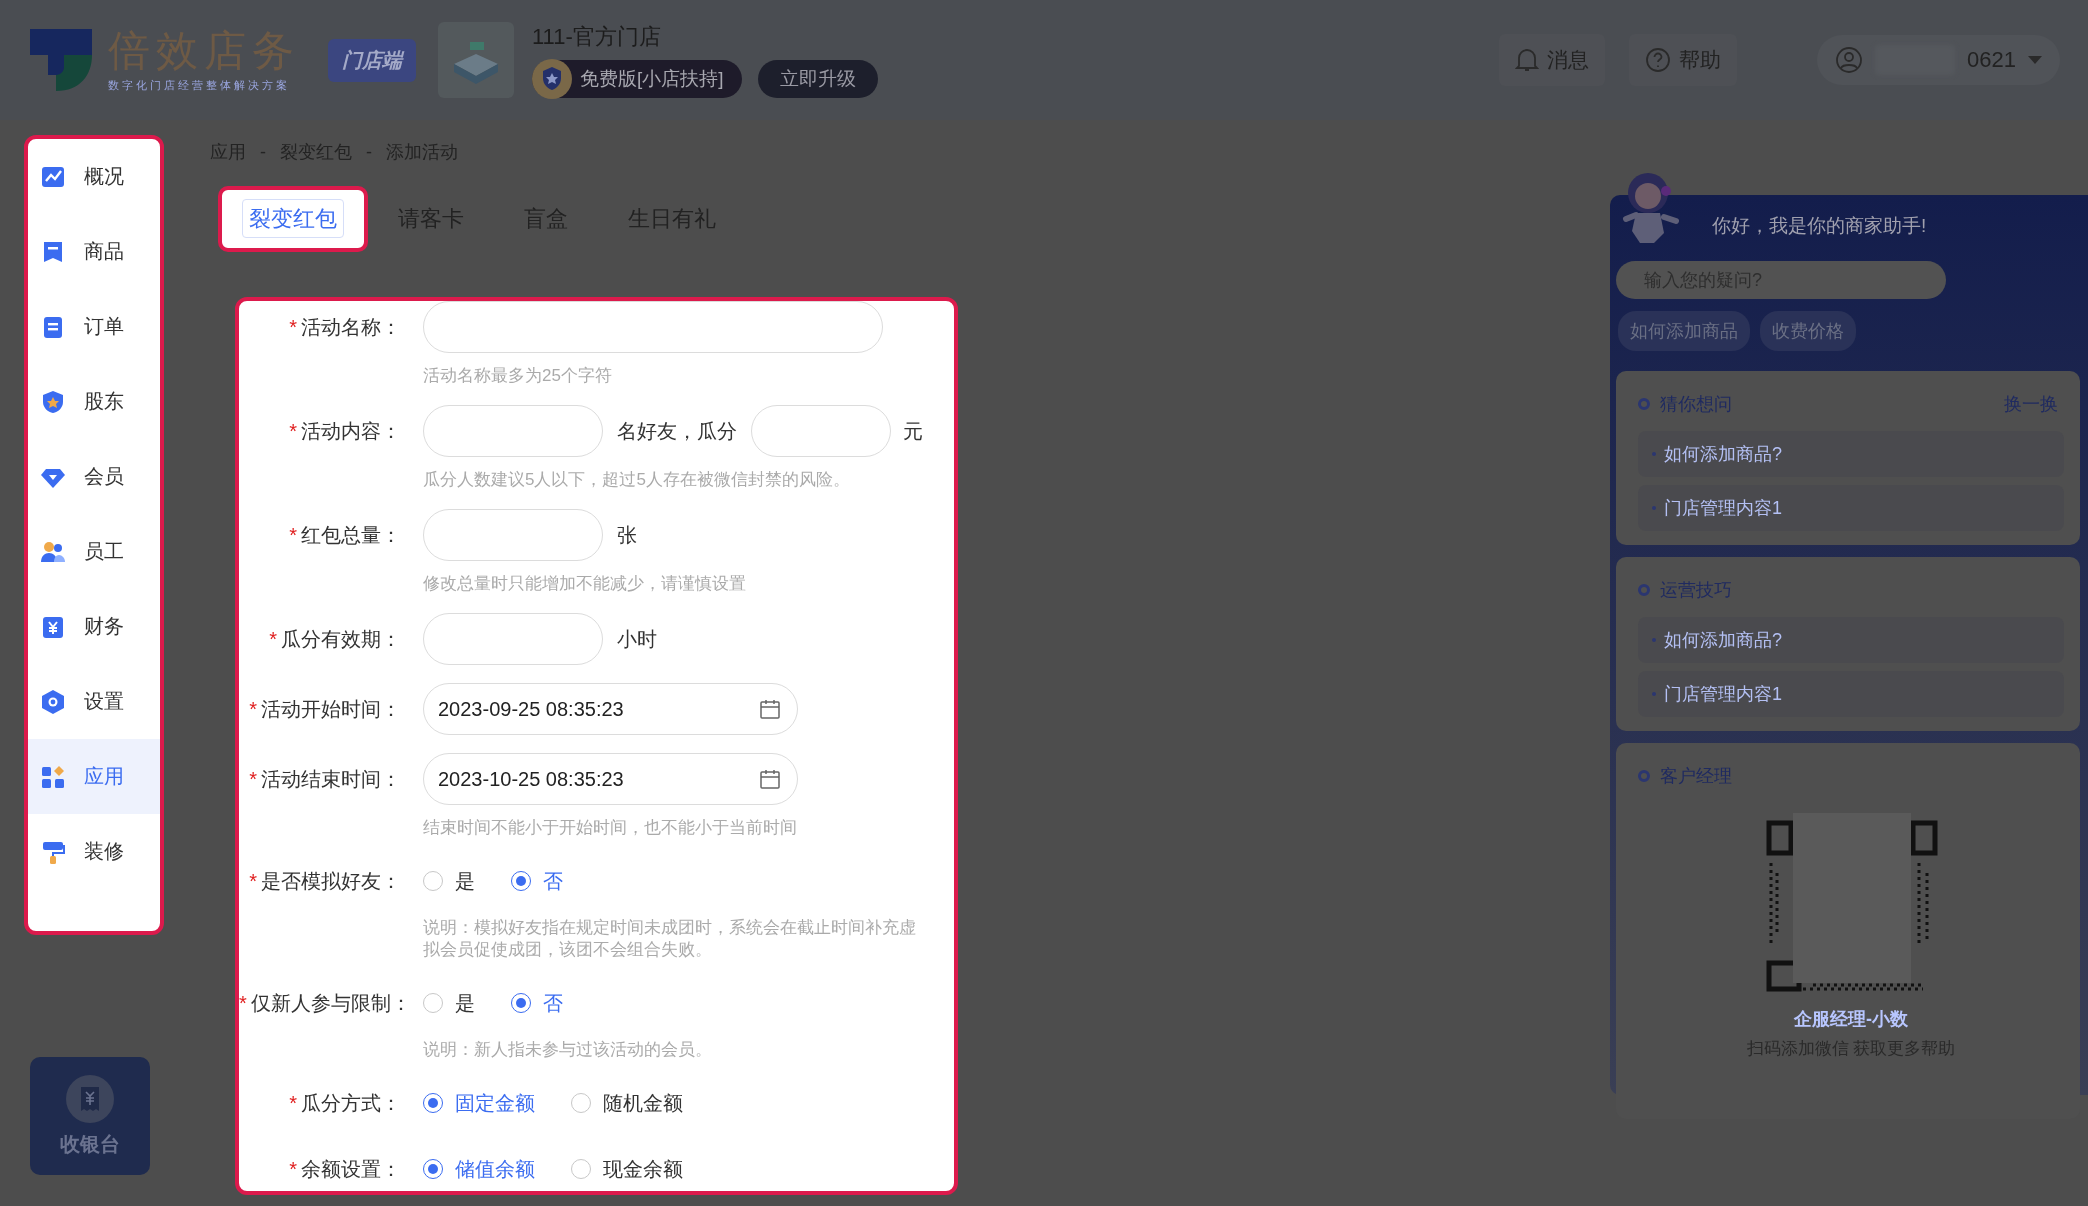 This screenshot has height=1206, width=2088. What do you see at coordinates (1658, 60) in the screenshot?
I see `help-icon` at bounding box center [1658, 60].